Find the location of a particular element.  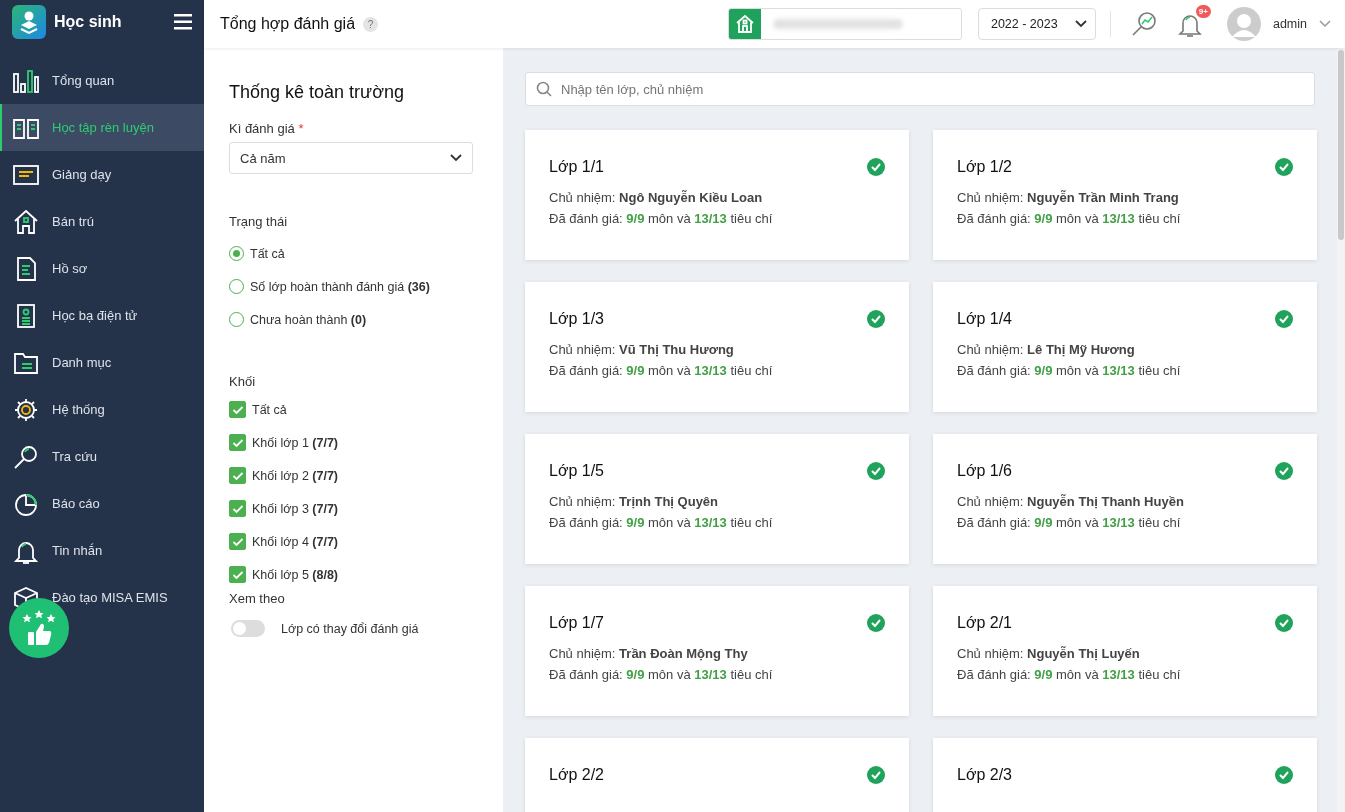

help-icon: ? is located at coordinates (371, 24).